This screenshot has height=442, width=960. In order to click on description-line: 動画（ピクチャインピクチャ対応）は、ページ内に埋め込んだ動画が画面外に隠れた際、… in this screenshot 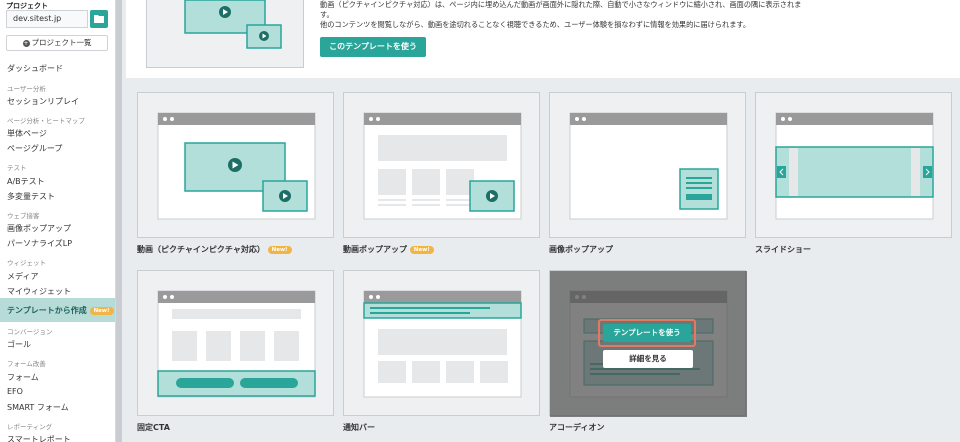, I will do `click(561, 4)`.